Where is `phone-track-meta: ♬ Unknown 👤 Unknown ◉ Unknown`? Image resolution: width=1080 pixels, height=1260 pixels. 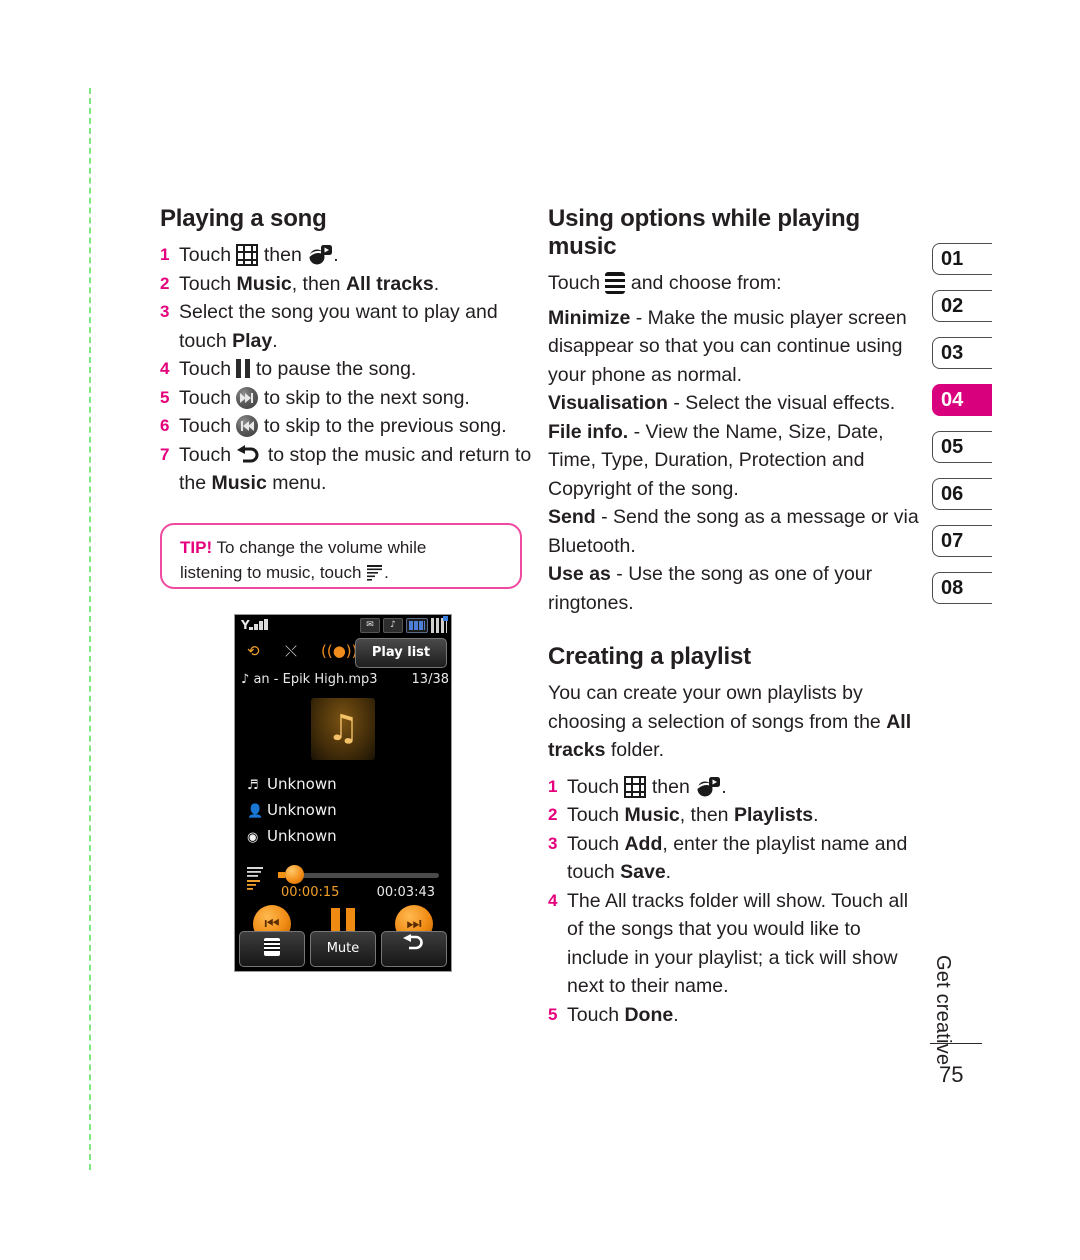 phone-track-meta: ♬ Unknown 👤 Unknown ◉ Unknown is located at coordinates (343, 811).